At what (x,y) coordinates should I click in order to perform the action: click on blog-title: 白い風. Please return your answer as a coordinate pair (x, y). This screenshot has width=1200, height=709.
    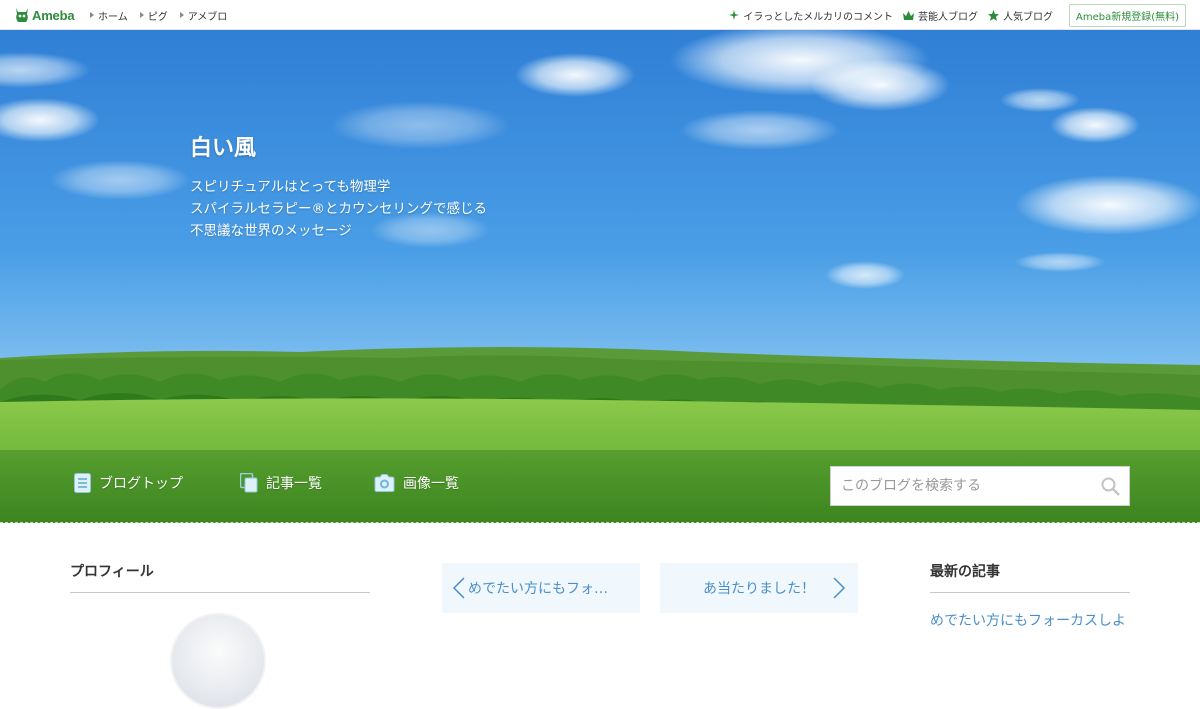
    Looking at the image, I should click on (223, 146).